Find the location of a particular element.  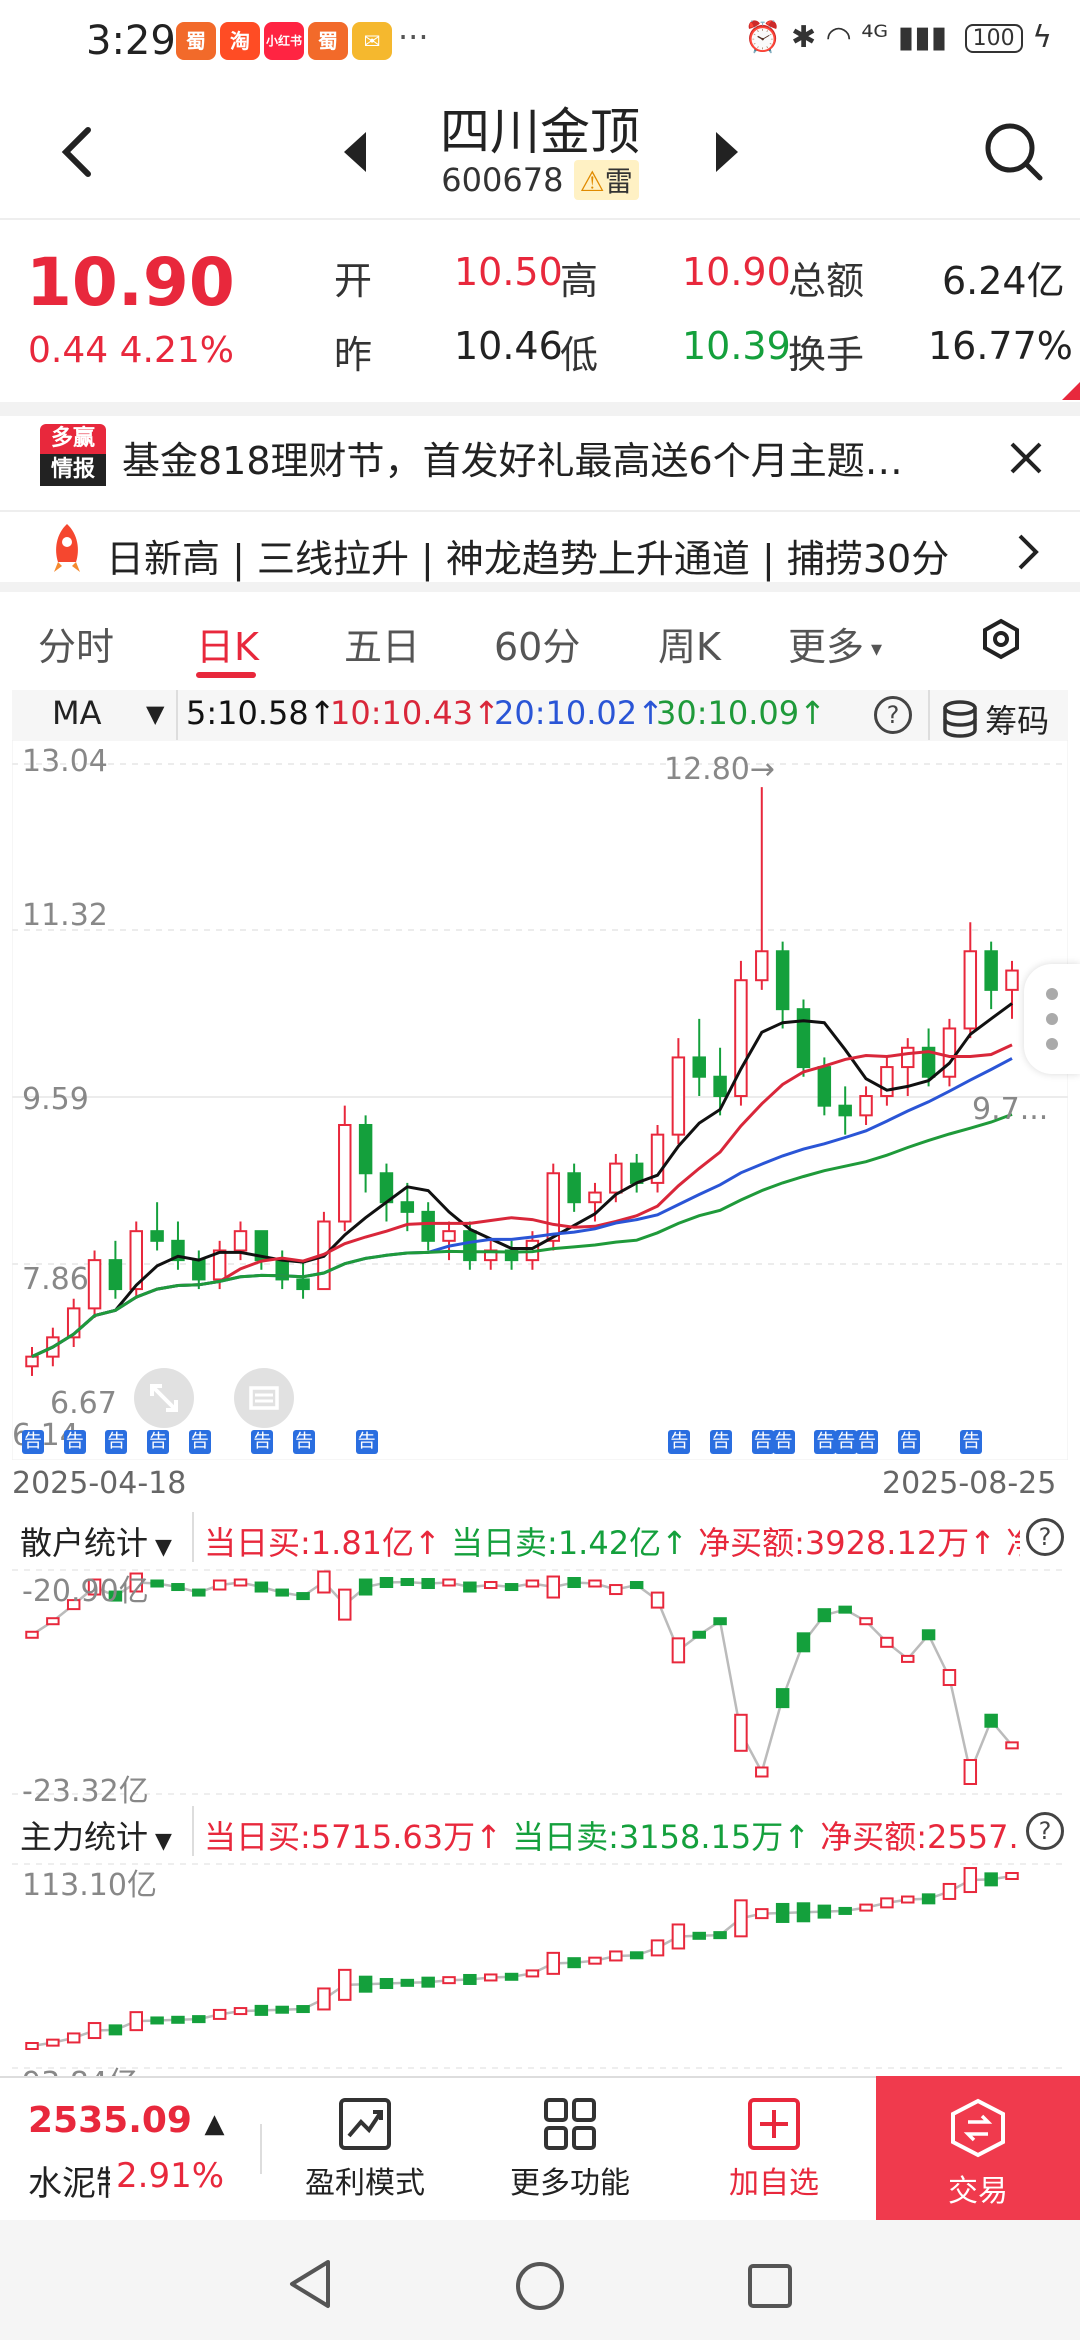

tab-daily-k: 日K is located at coordinates (227, 643).